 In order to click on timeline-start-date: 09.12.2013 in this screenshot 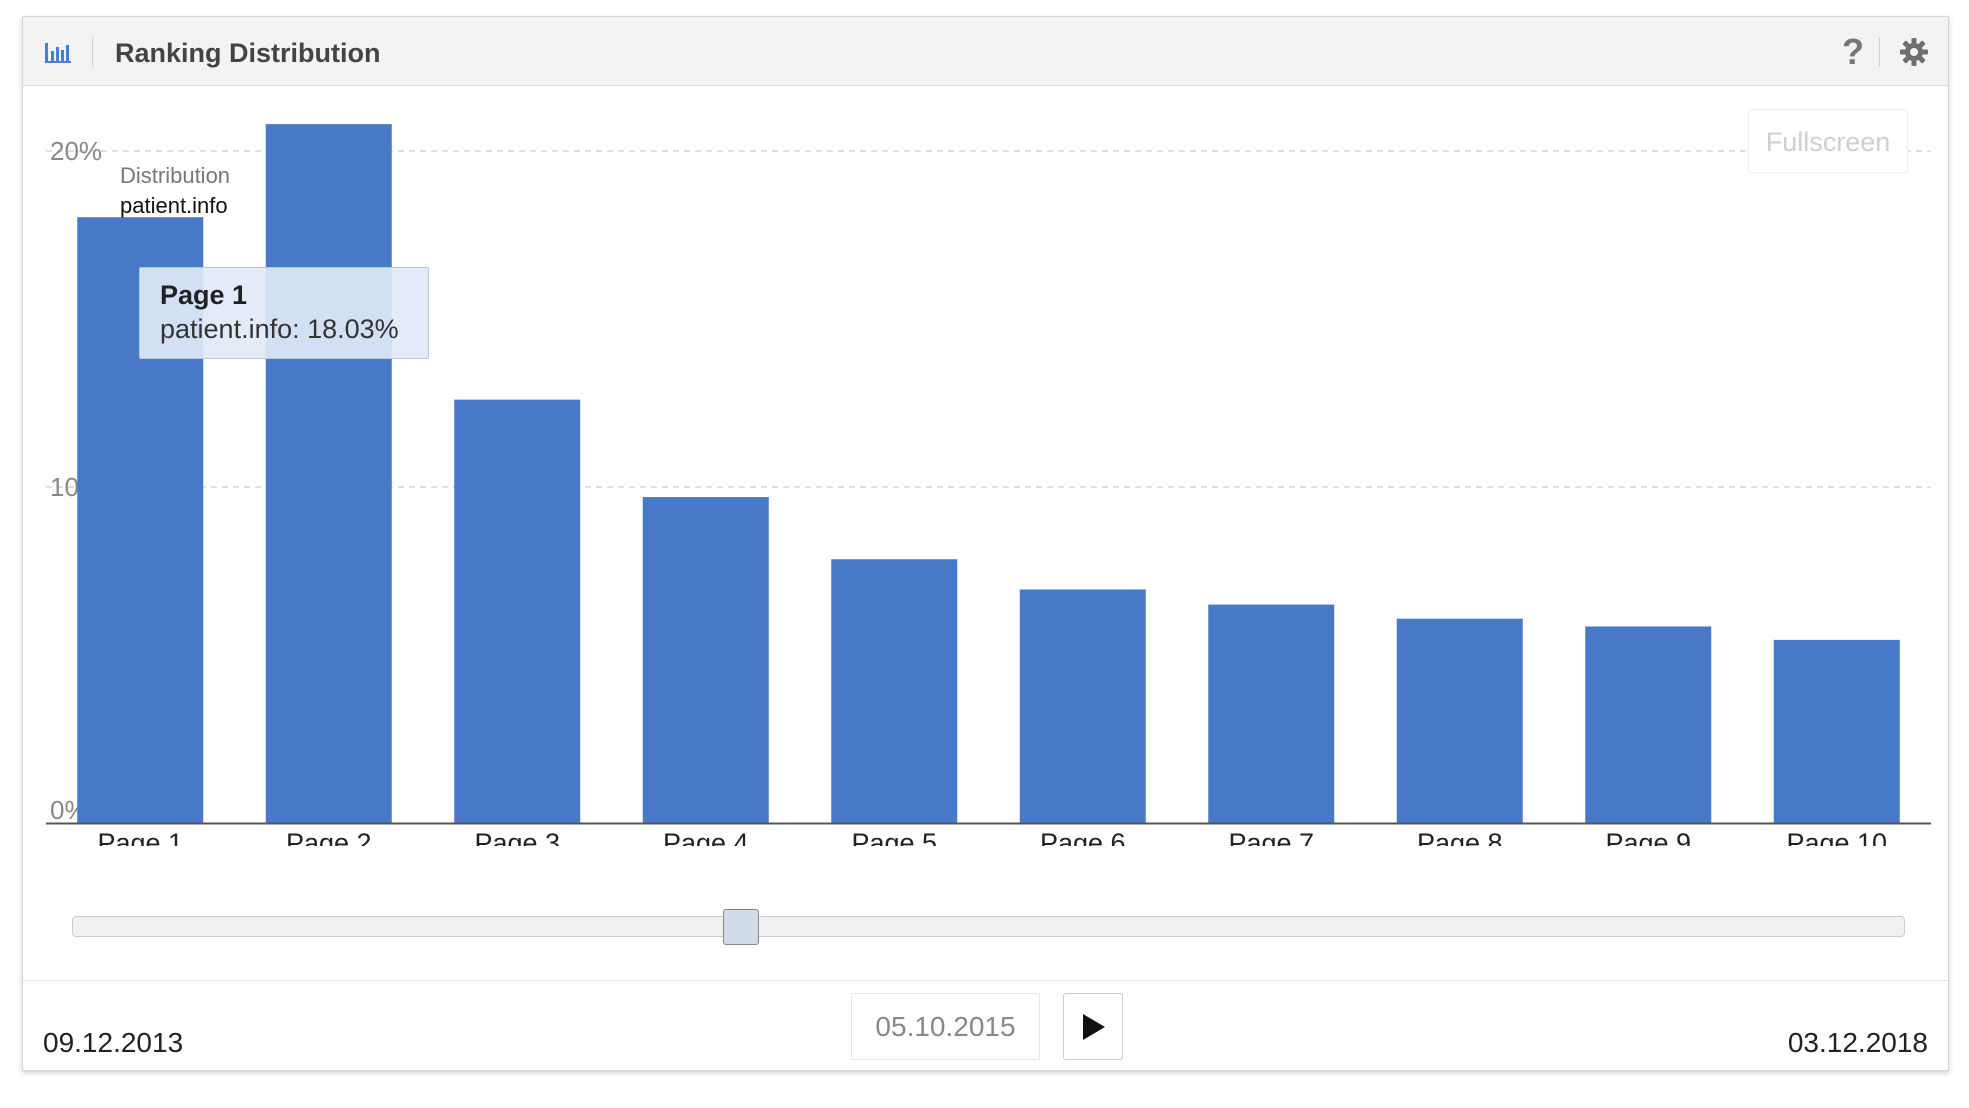, I will do `click(113, 1042)`.